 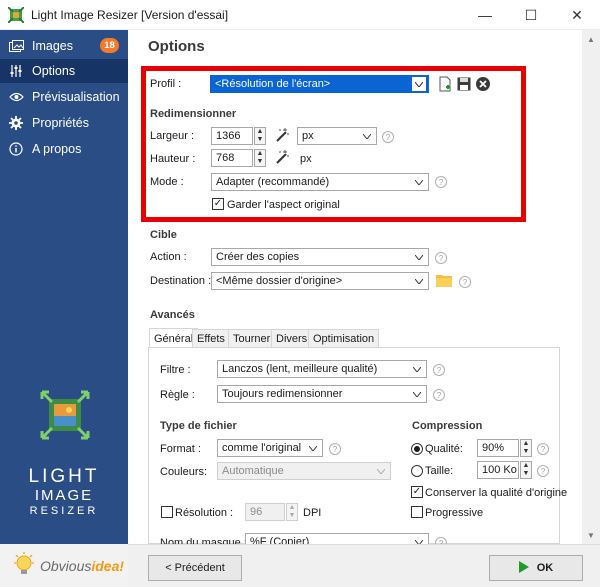 I want to click on ok-button: OK, so click(x=536, y=568).